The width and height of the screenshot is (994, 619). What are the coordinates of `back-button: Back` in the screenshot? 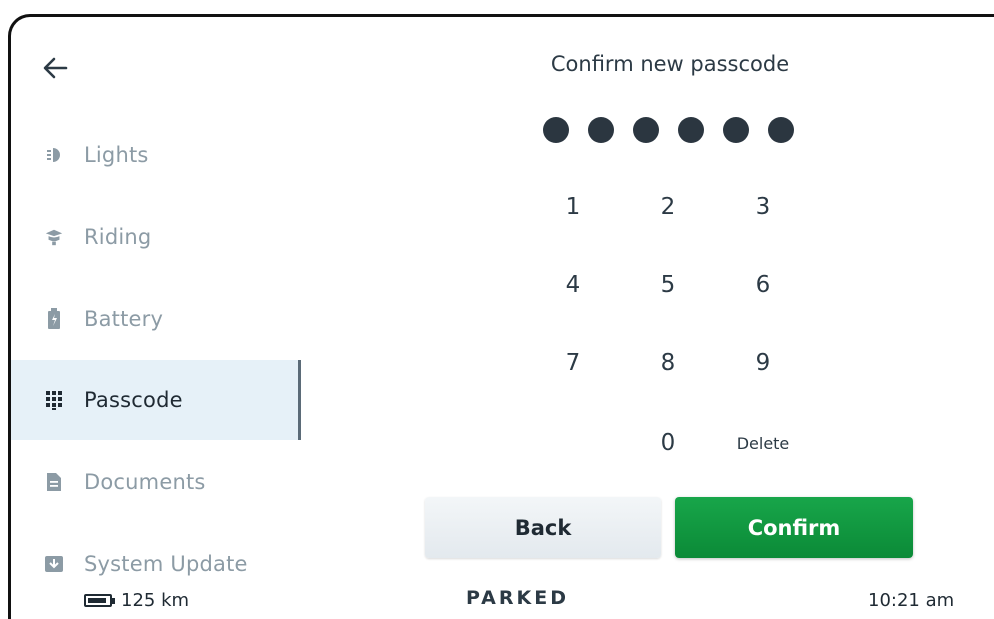 It's located at (543, 527).